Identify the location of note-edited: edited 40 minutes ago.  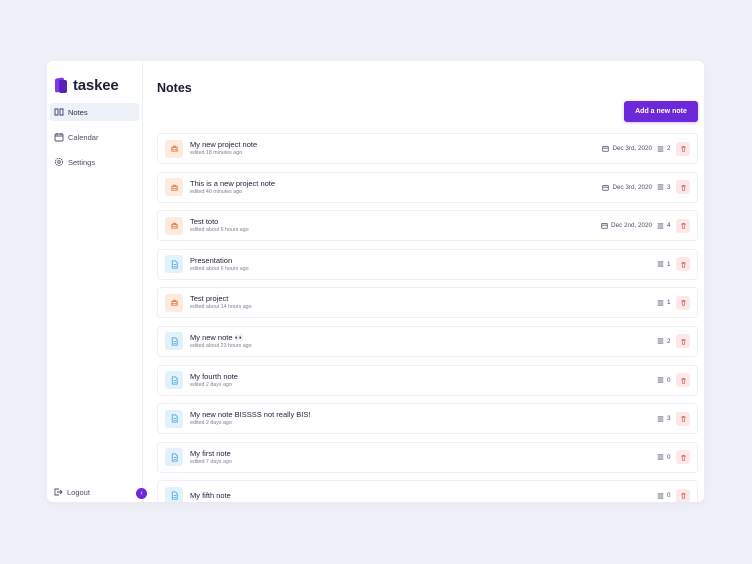
(216, 191).